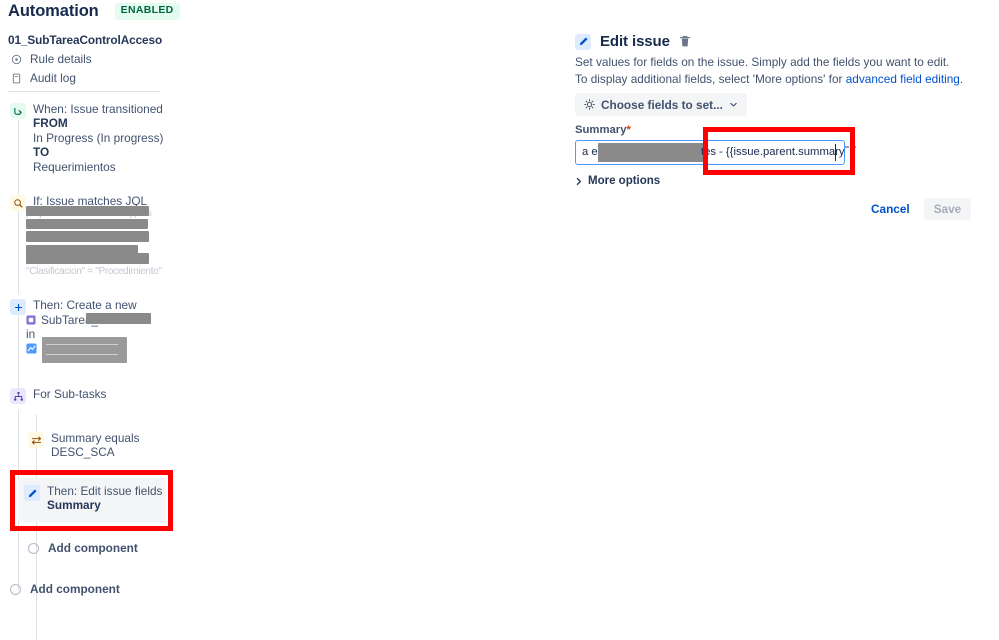 The width and height of the screenshot is (999, 640). I want to click on page-title: Automation, so click(53, 11).